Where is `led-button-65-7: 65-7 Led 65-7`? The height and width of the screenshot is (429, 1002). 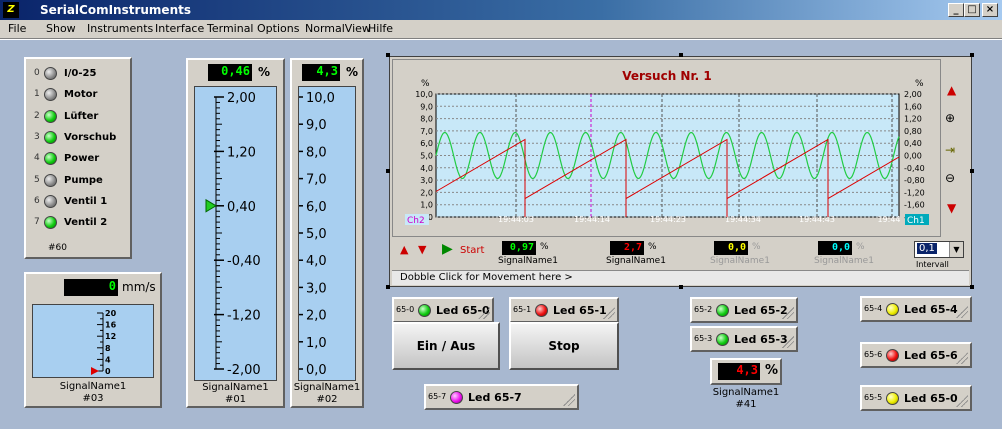
led-button-65-7: 65-7 Led 65-7 is located at coordinates (501, 397).